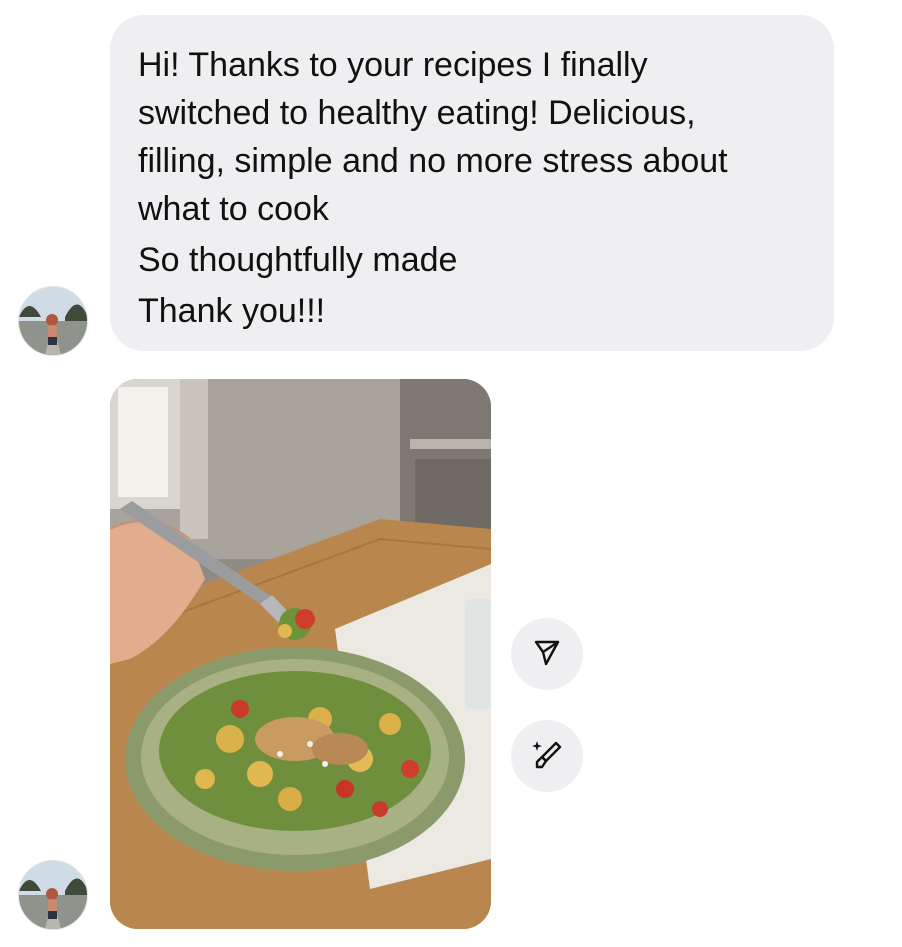 The width and height of the screenshot is (902, 947). I want to click on message-line: switched to healthy eating! Delicious,, so click(417, 113).